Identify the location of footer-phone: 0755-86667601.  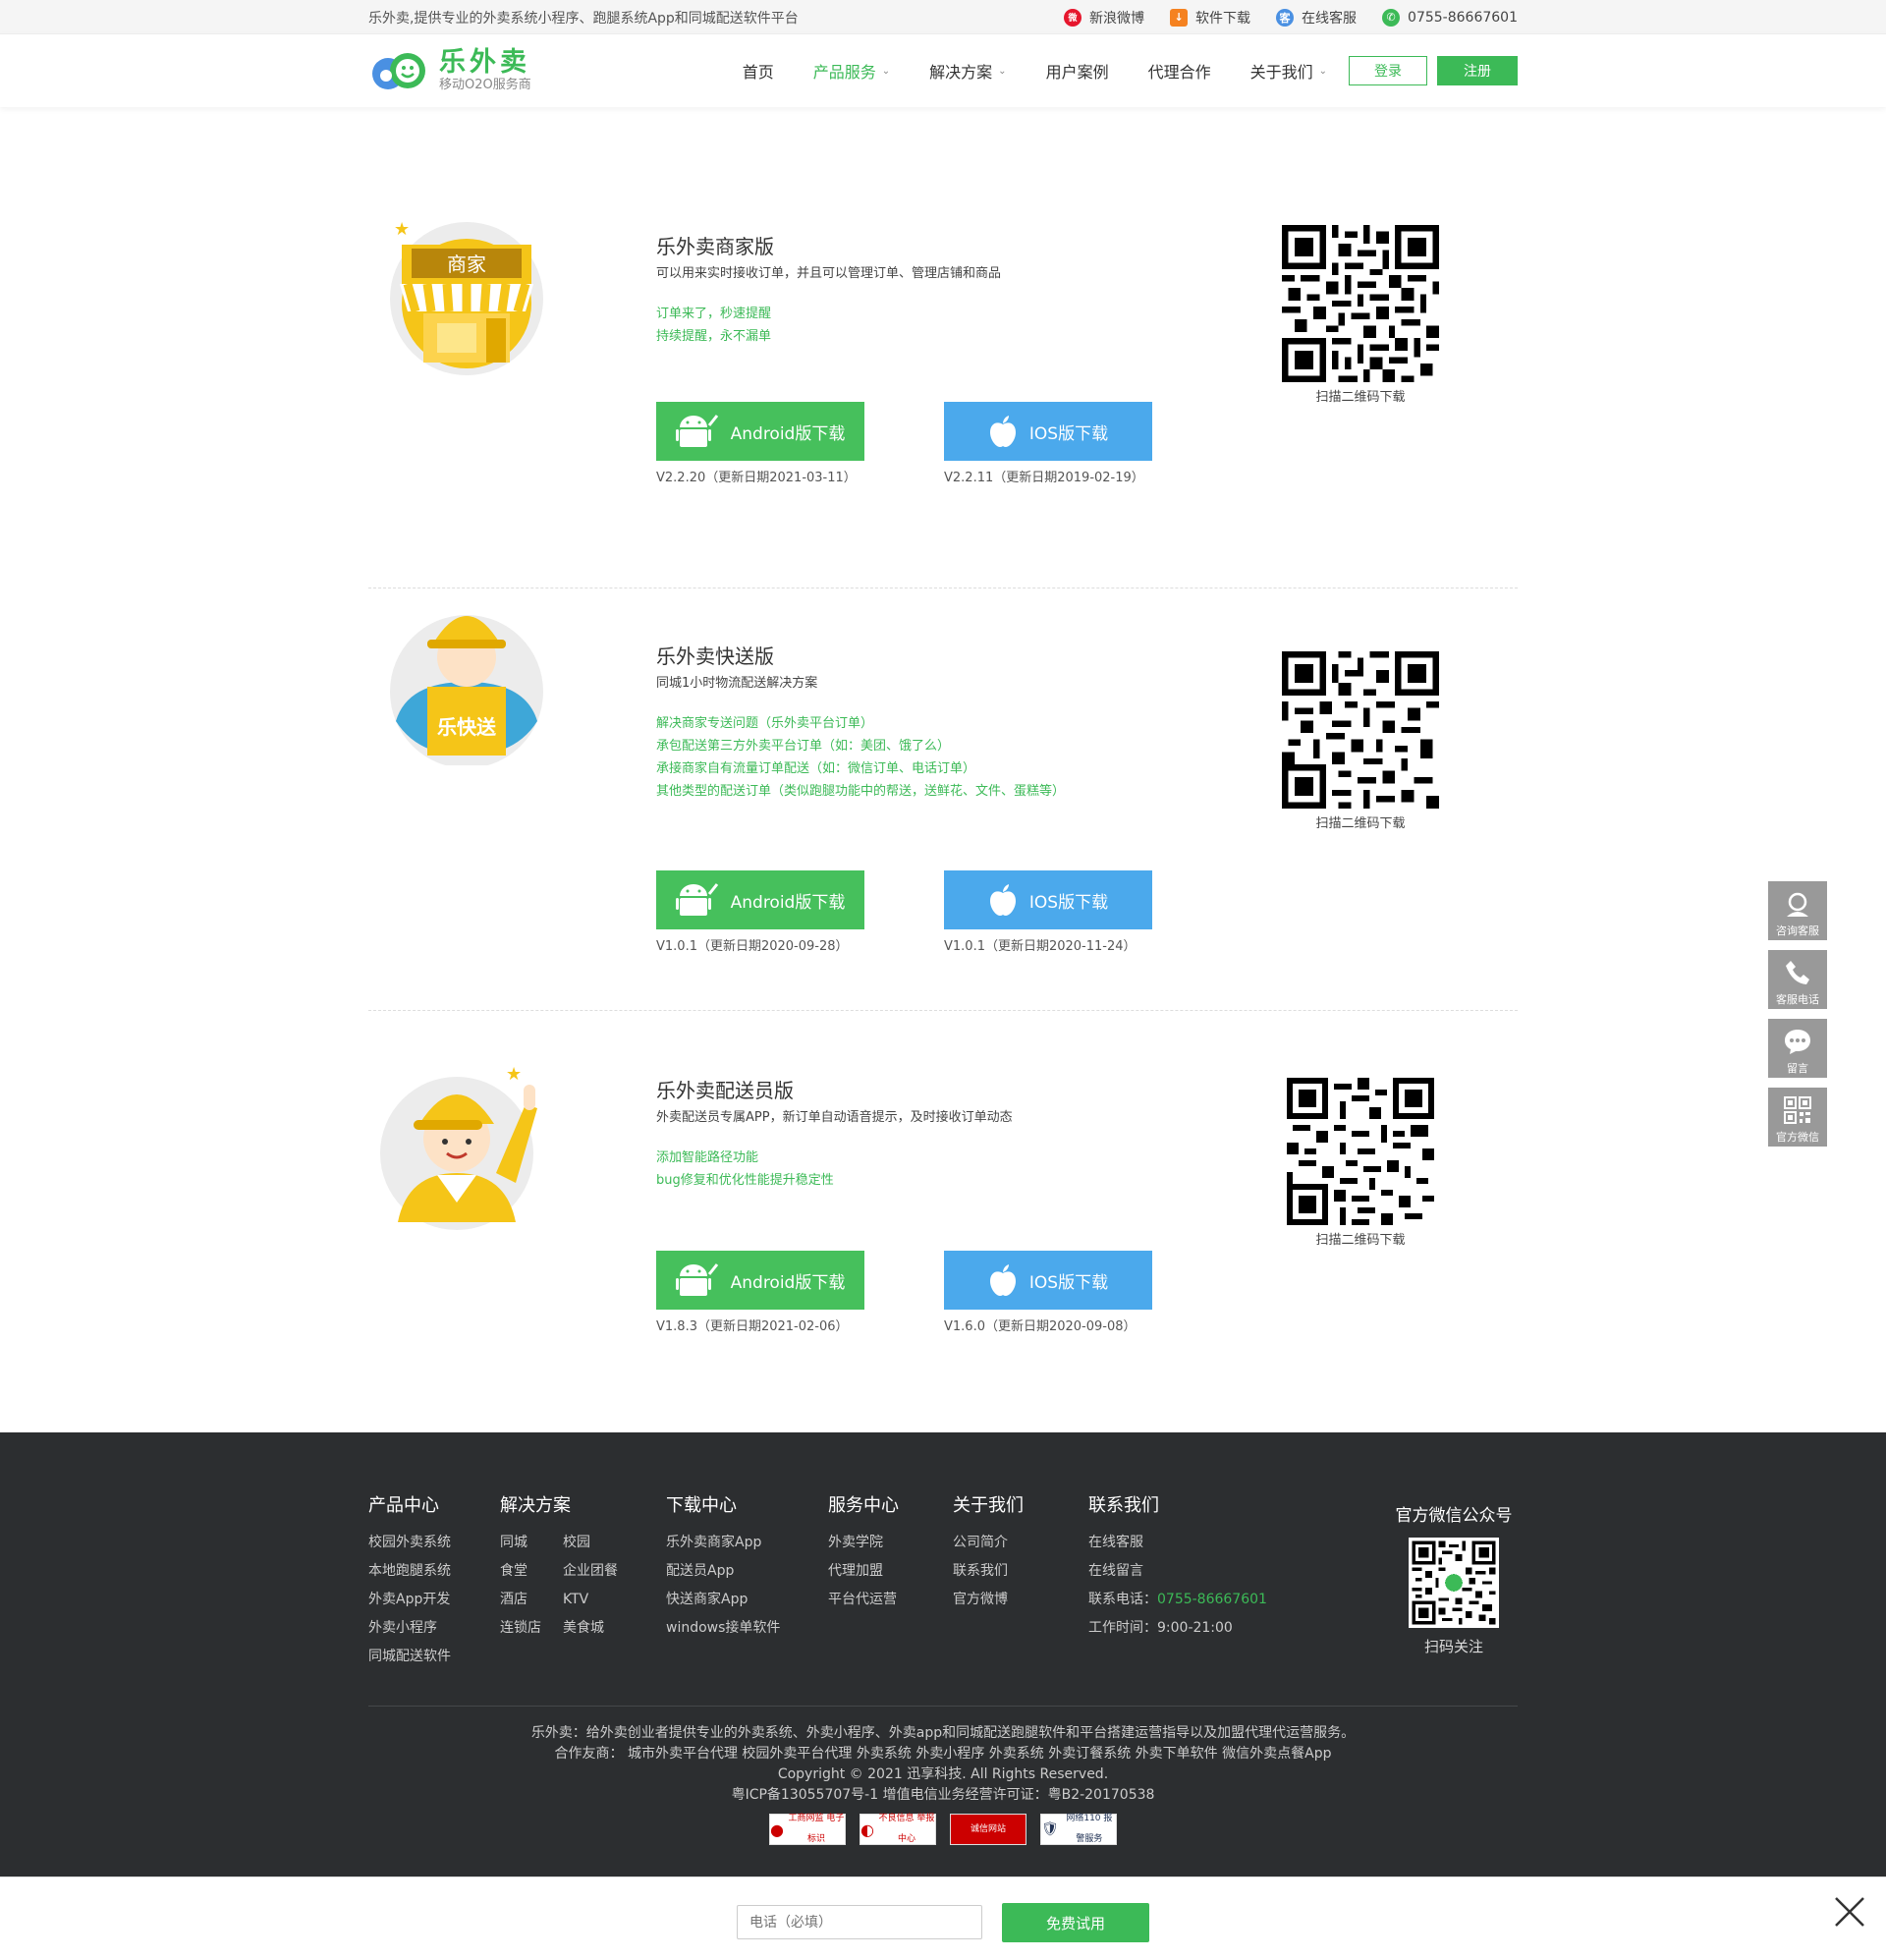
(1212, 1599).